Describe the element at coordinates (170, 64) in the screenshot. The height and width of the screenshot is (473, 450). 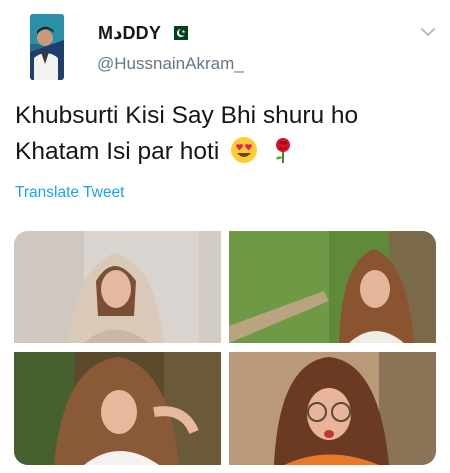
I see `user-handle: @HussnainAkram_` at that location.